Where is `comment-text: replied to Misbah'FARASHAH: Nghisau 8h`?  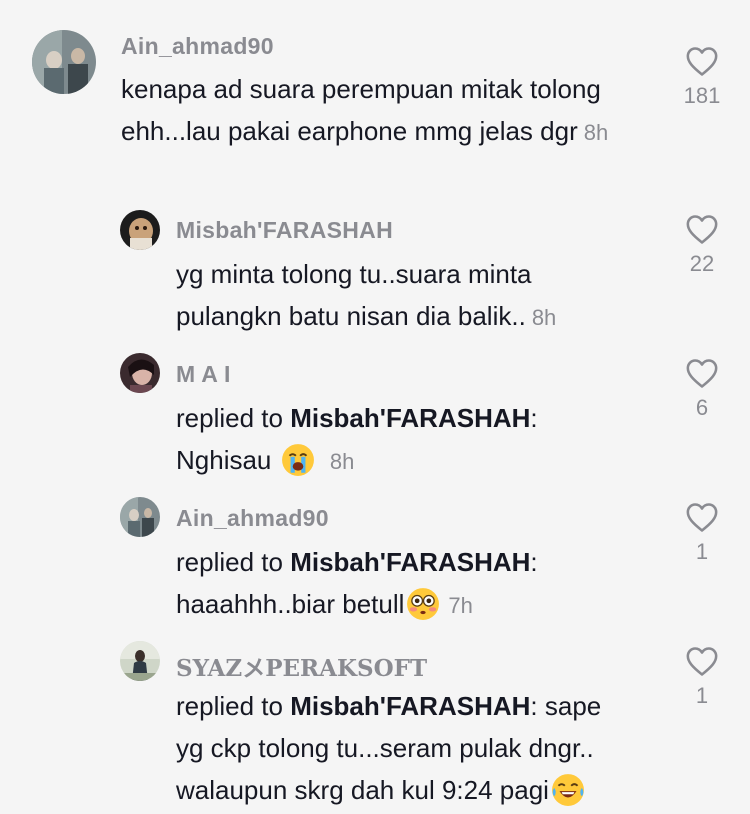
comment-text: replied to Misbah'FARASHAH: Nghisau 8h is located at coordinates (406, 440).